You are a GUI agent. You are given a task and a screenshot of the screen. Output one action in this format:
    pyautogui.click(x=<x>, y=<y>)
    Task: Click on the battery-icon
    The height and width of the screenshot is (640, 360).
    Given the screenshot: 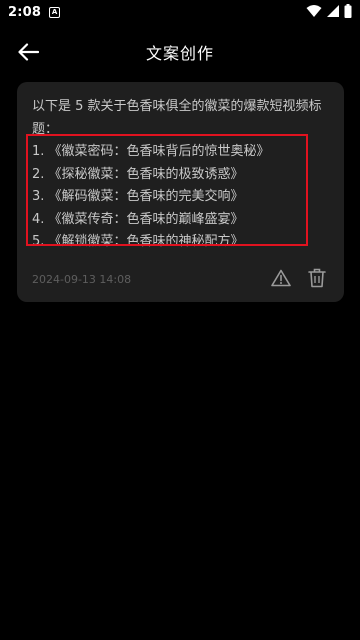 What is the action you would take?
    pyautogui.click(x=348, y=11)
    